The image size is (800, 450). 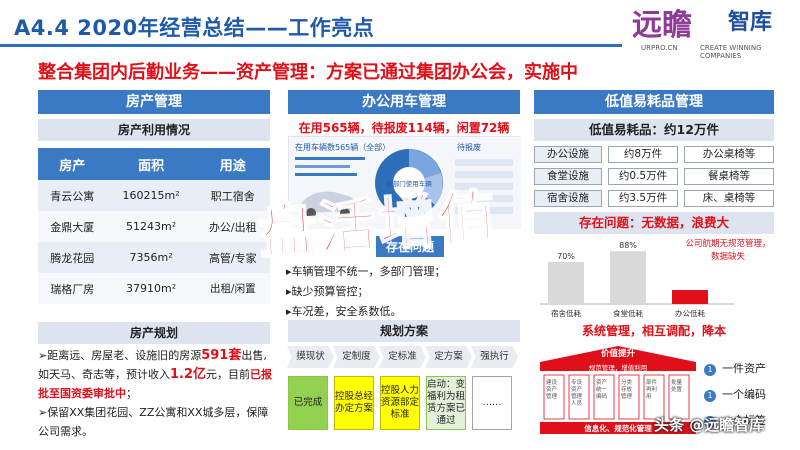 I want to click on table-row: 瑞格厂房 37910m² 出租/闲置, so click(x=154, y=288).